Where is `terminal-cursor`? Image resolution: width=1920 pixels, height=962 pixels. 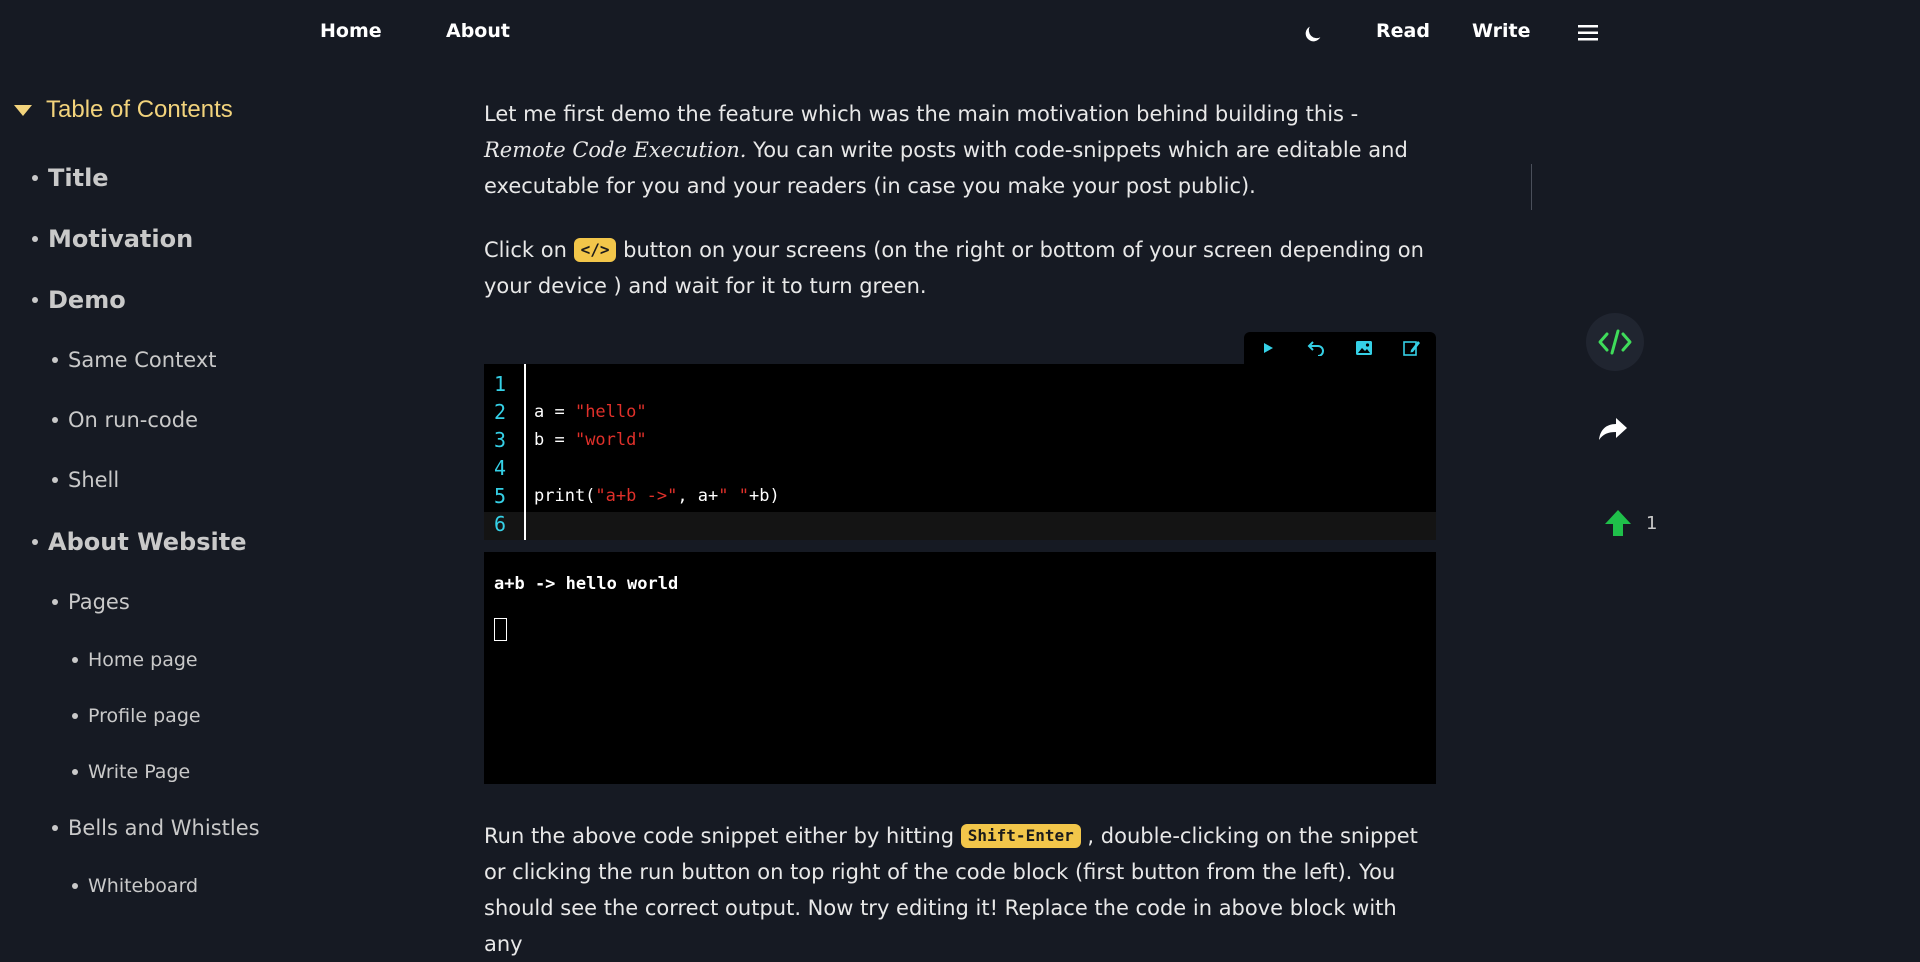 terminal-cursor is located at coordinates (500, 629).